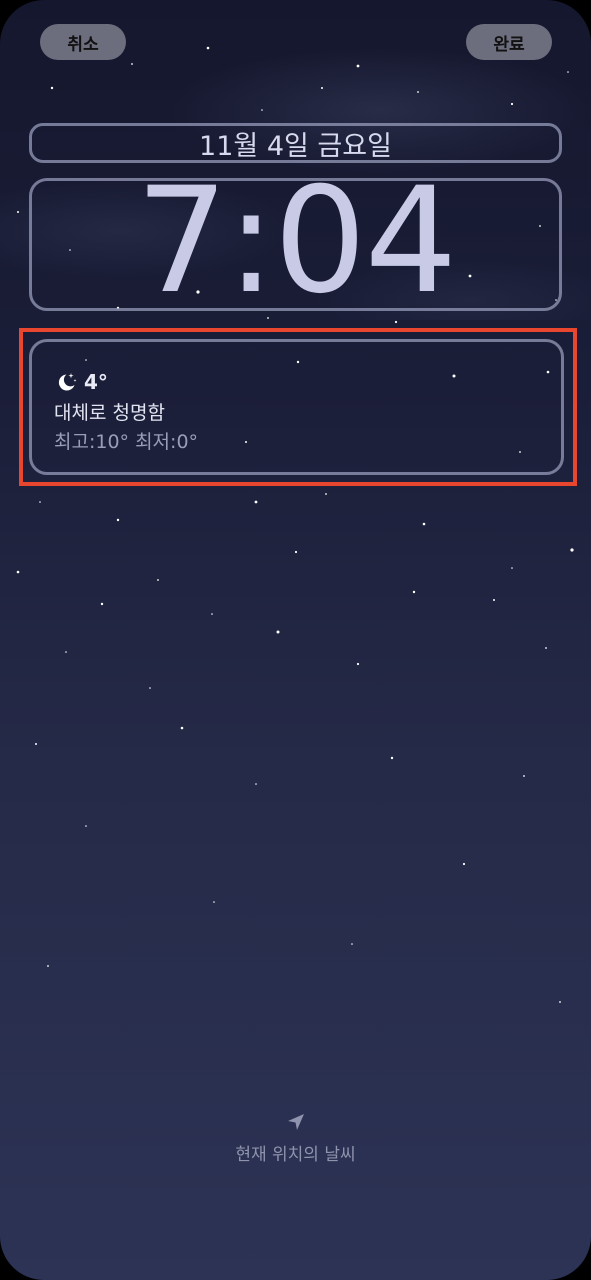 The height and width of the screenshot is (1280, 591). Describe the element at coordinates (295, 1122) in the screenshot. I see `location-arrow-icon` at that location.